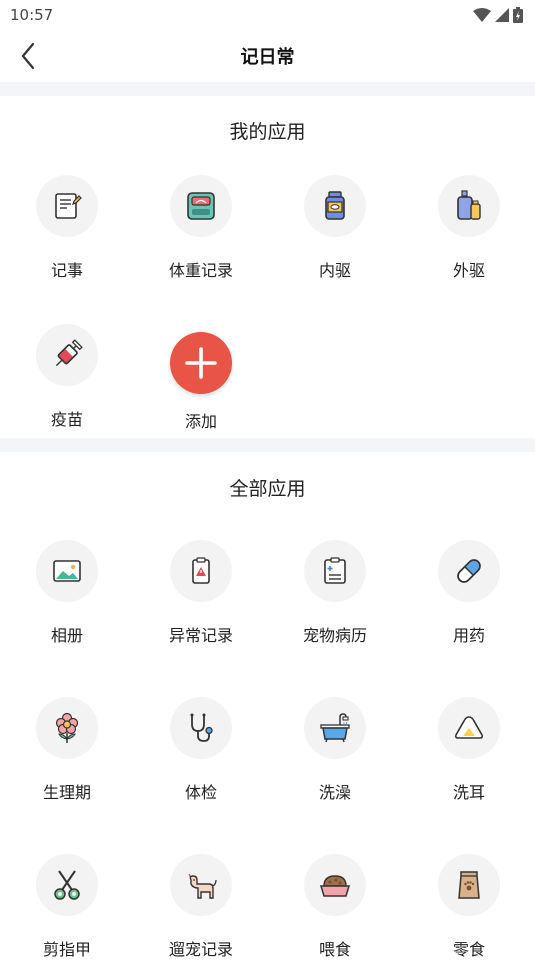 This screenshot has width=535, height=960. Describe the element at coordinates (335, 750) in the screenshot. I see `app-bath: 洗澡` at that location.